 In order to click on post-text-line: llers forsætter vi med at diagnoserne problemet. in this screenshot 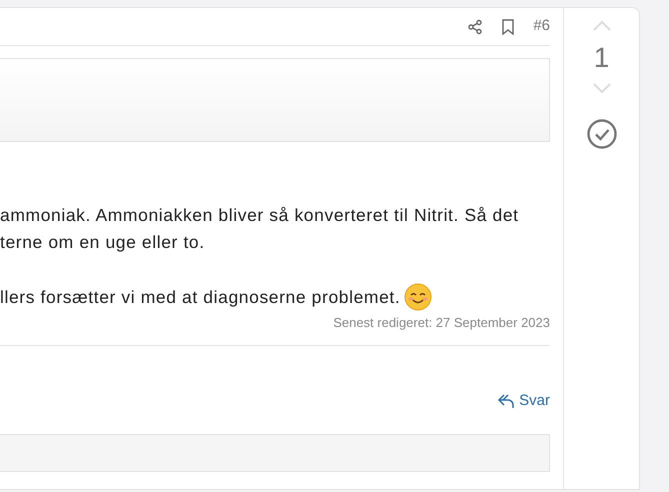, I will do `click(200, 297)`.